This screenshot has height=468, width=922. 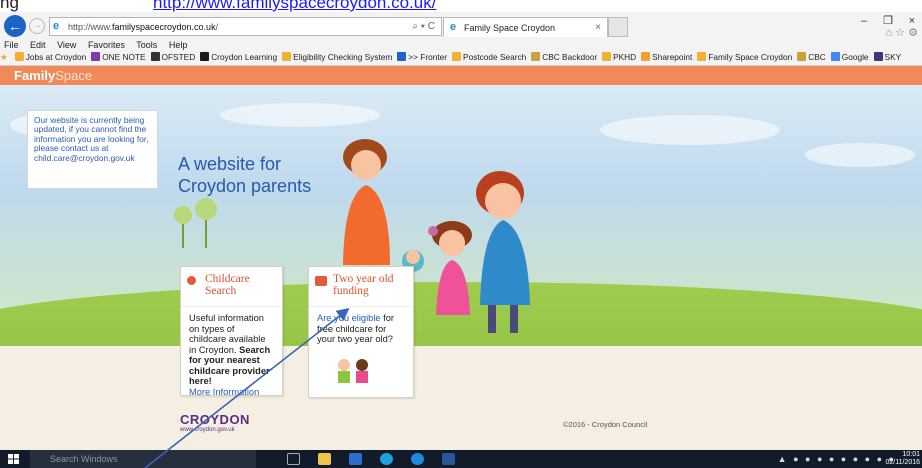 I want to click on card-header: Two year old funding, so click(x=361, y=287).